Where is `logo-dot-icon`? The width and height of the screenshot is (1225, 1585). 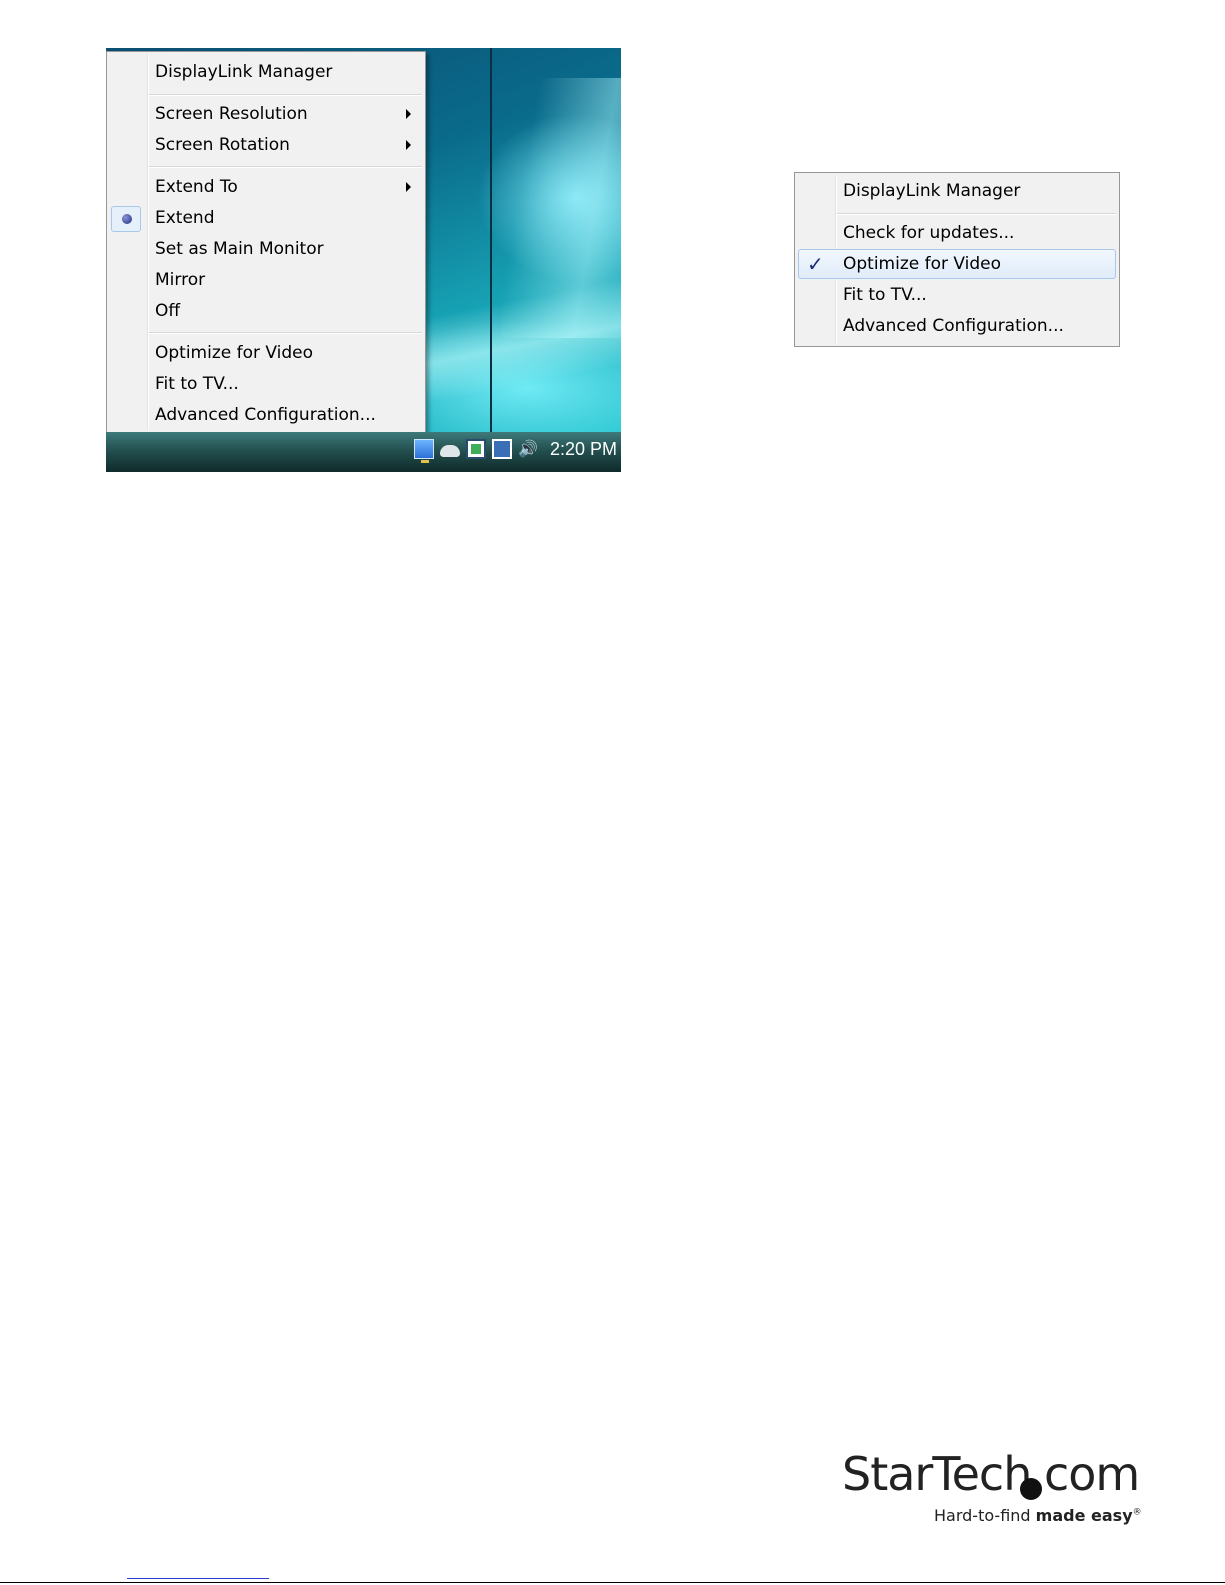
logo-dot-icon is located at coordinates (1031, 1489).